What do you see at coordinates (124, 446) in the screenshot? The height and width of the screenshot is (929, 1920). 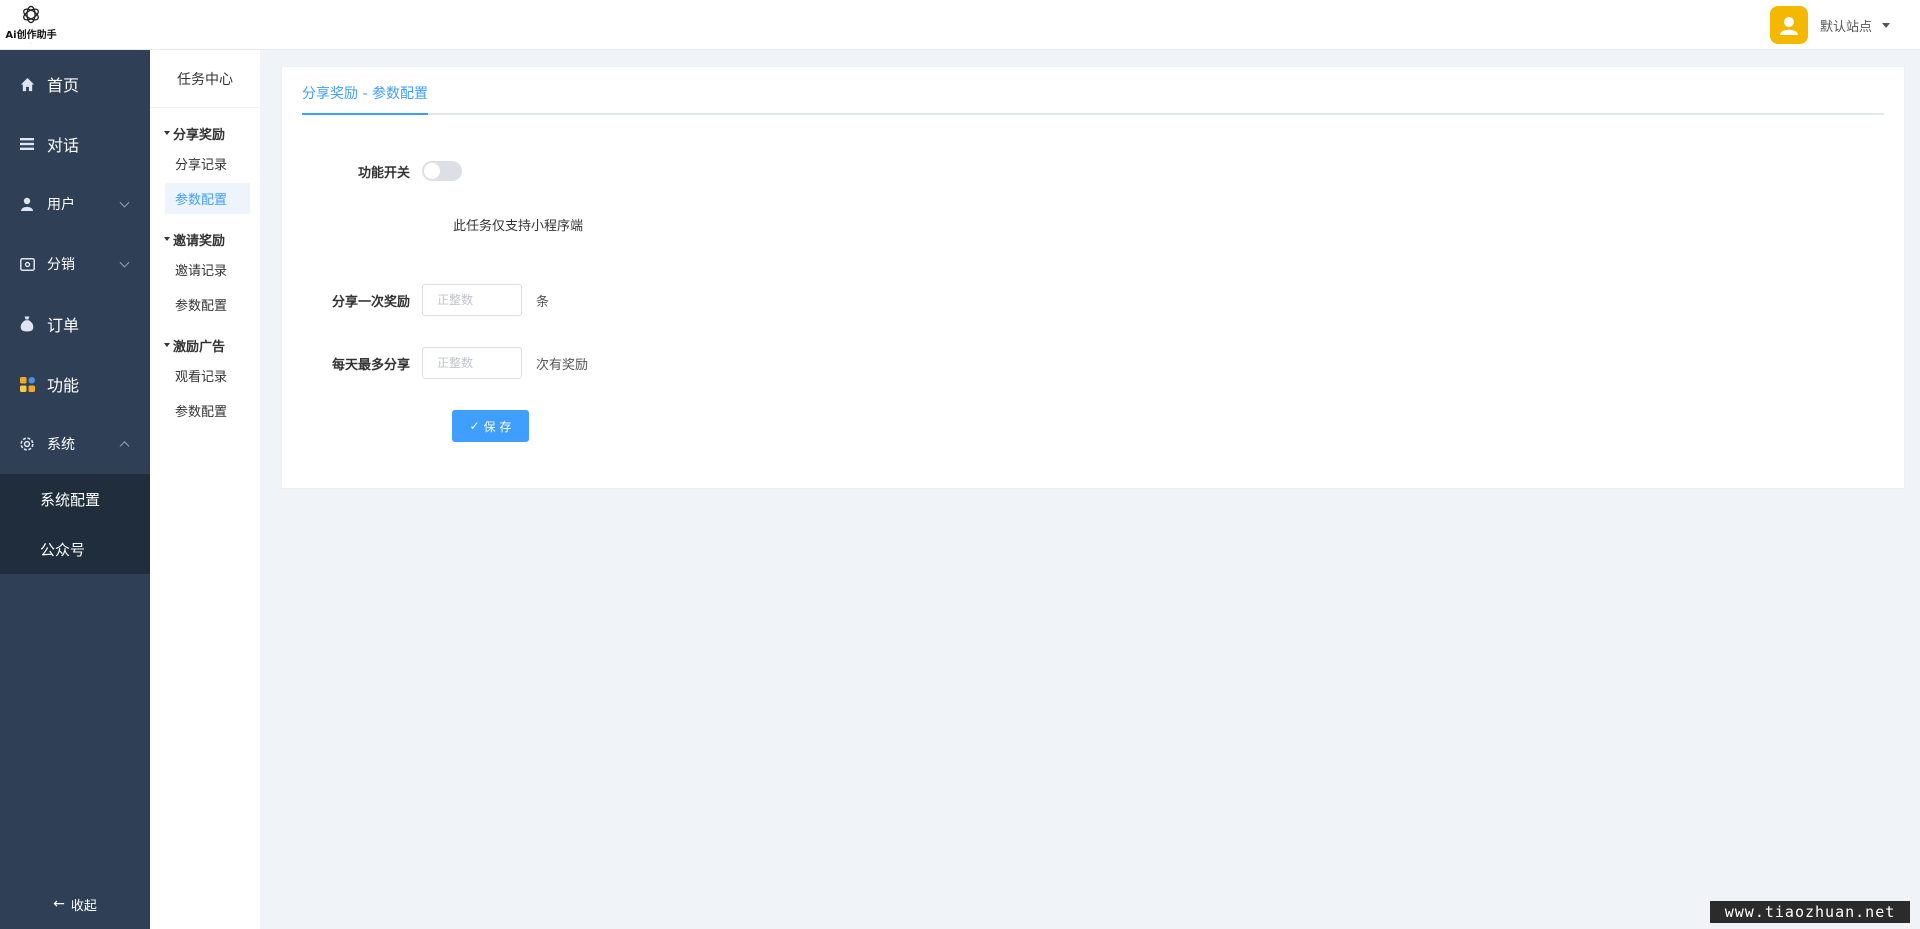 I see `chevron-up-icon` at bounding box center [124, 446].